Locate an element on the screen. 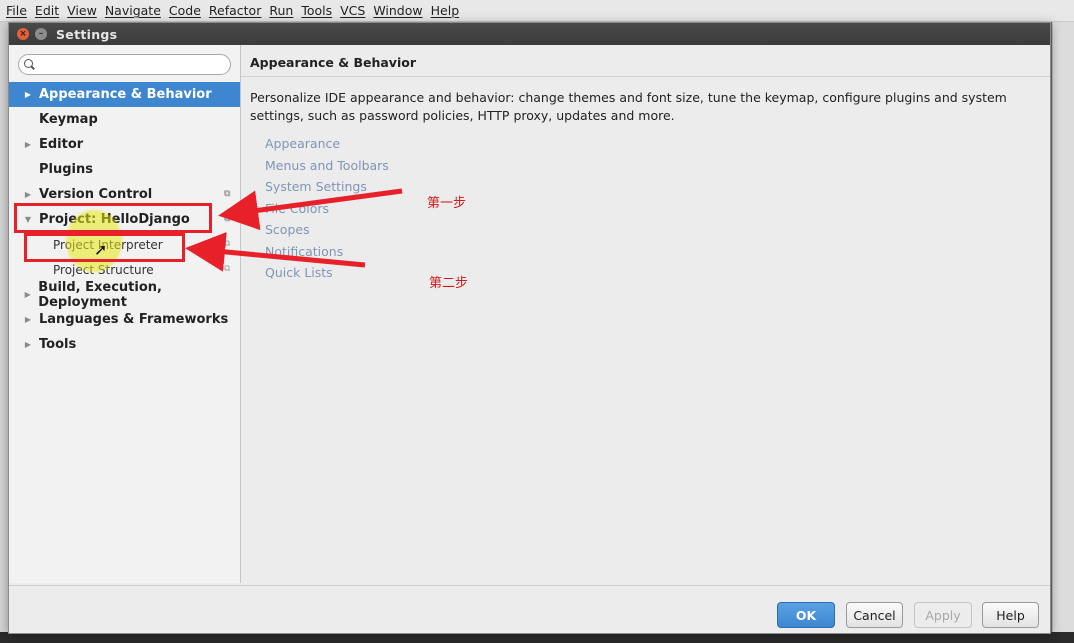  apply-button: Apply is located at coordinates (943, 615).